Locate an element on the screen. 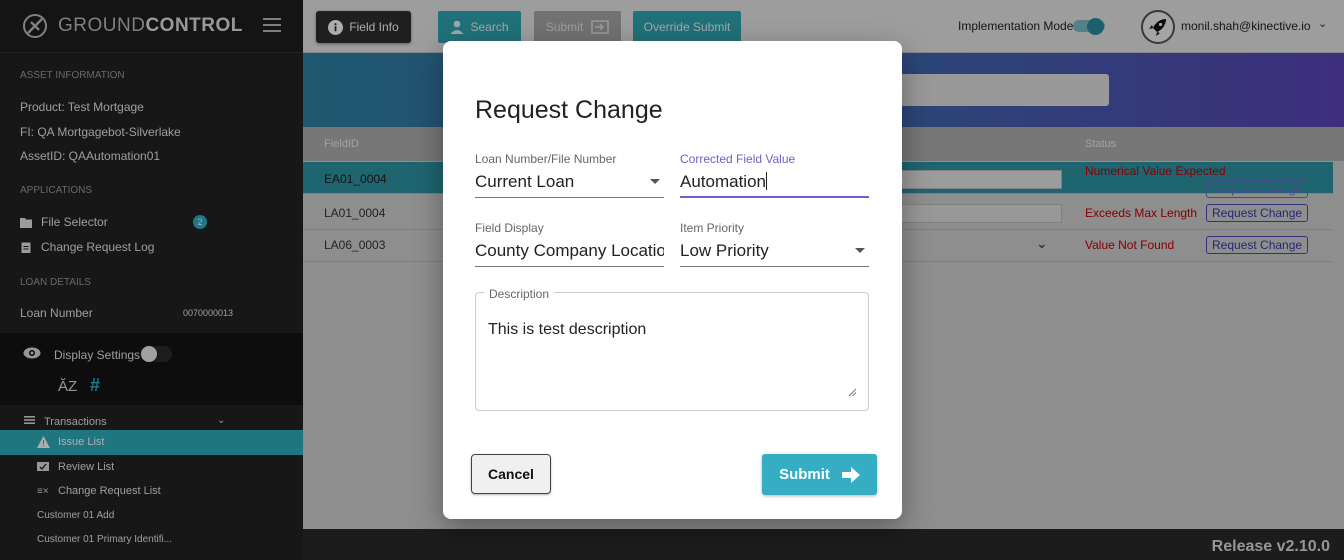 This screenshot has height=560, width=1344. text-cursor is located at coordinates (766, 181).